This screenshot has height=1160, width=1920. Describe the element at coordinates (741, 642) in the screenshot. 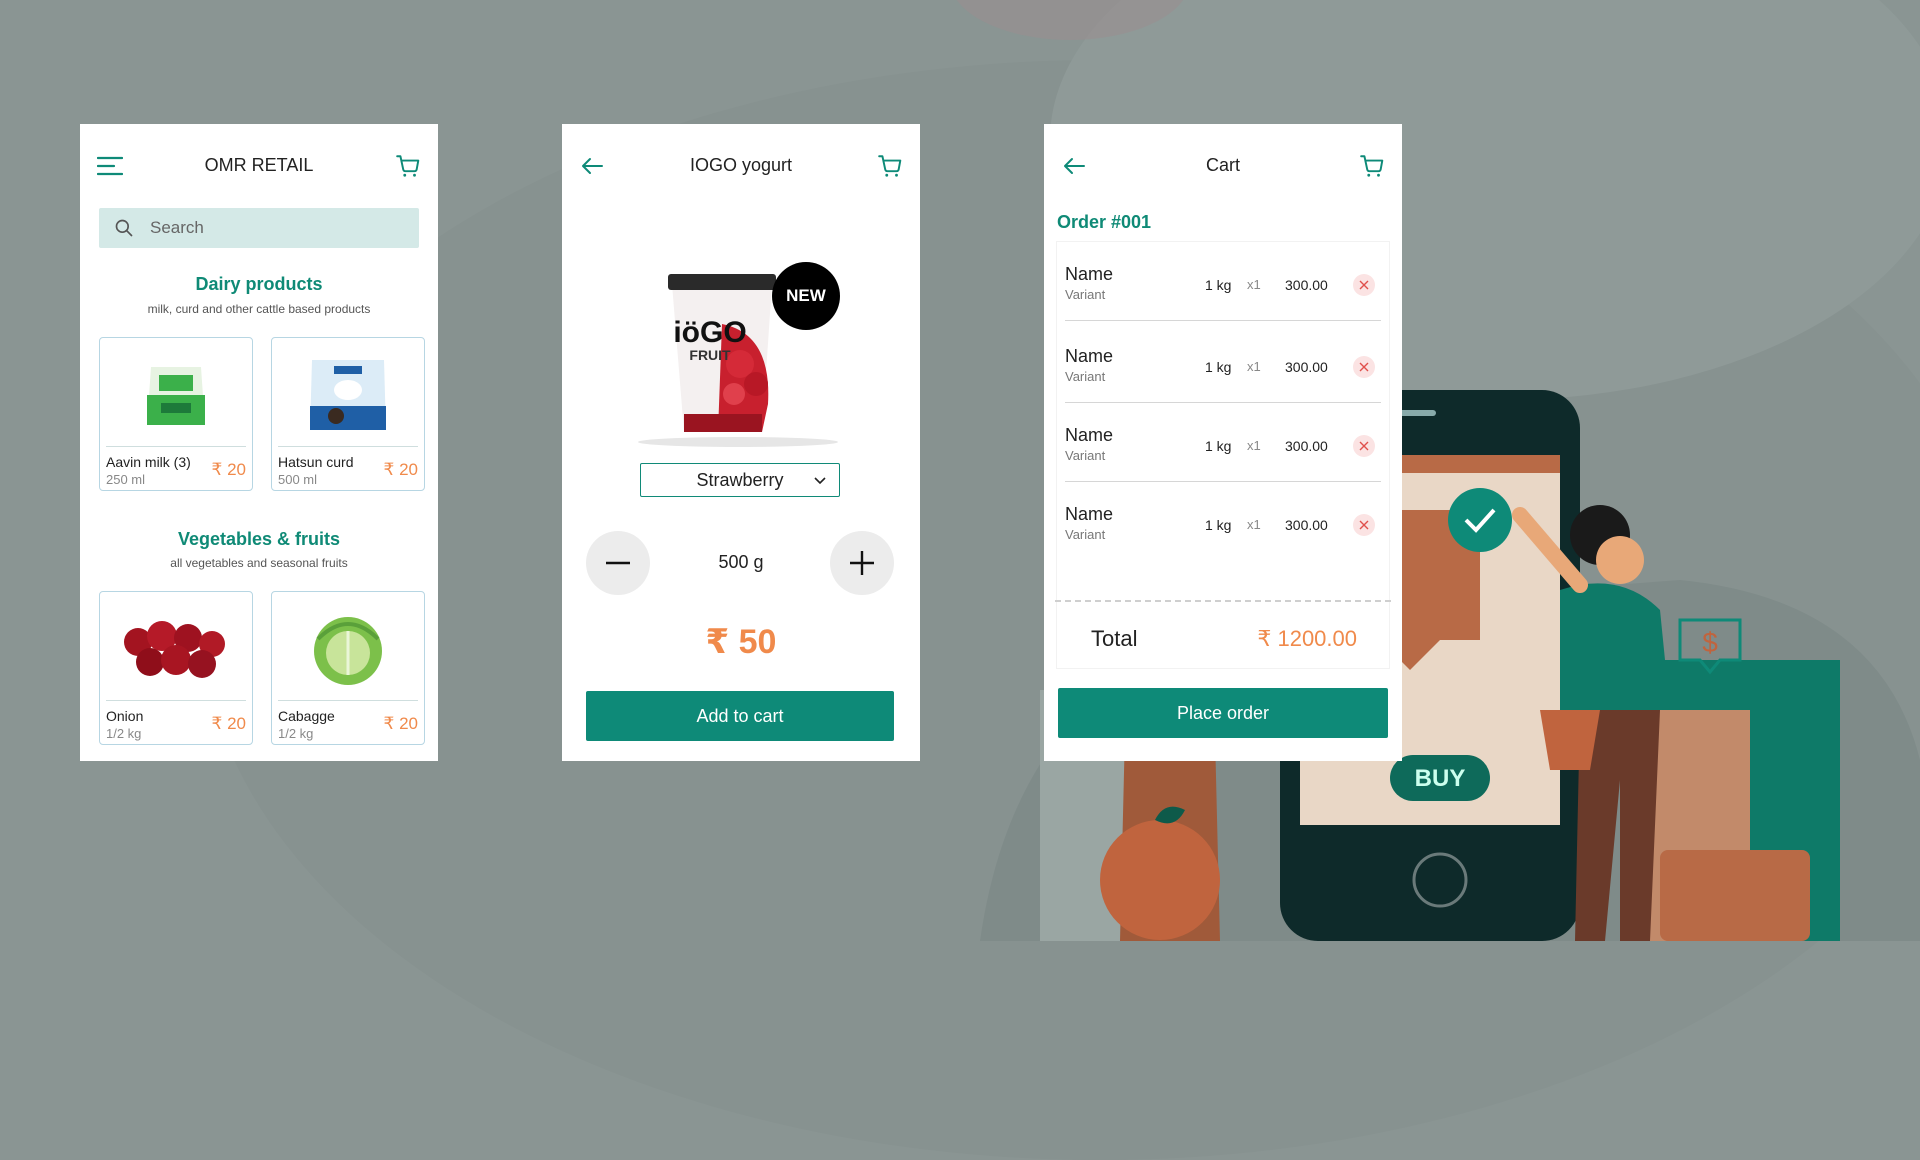

I see `product-price: ₹ 50` at that location.